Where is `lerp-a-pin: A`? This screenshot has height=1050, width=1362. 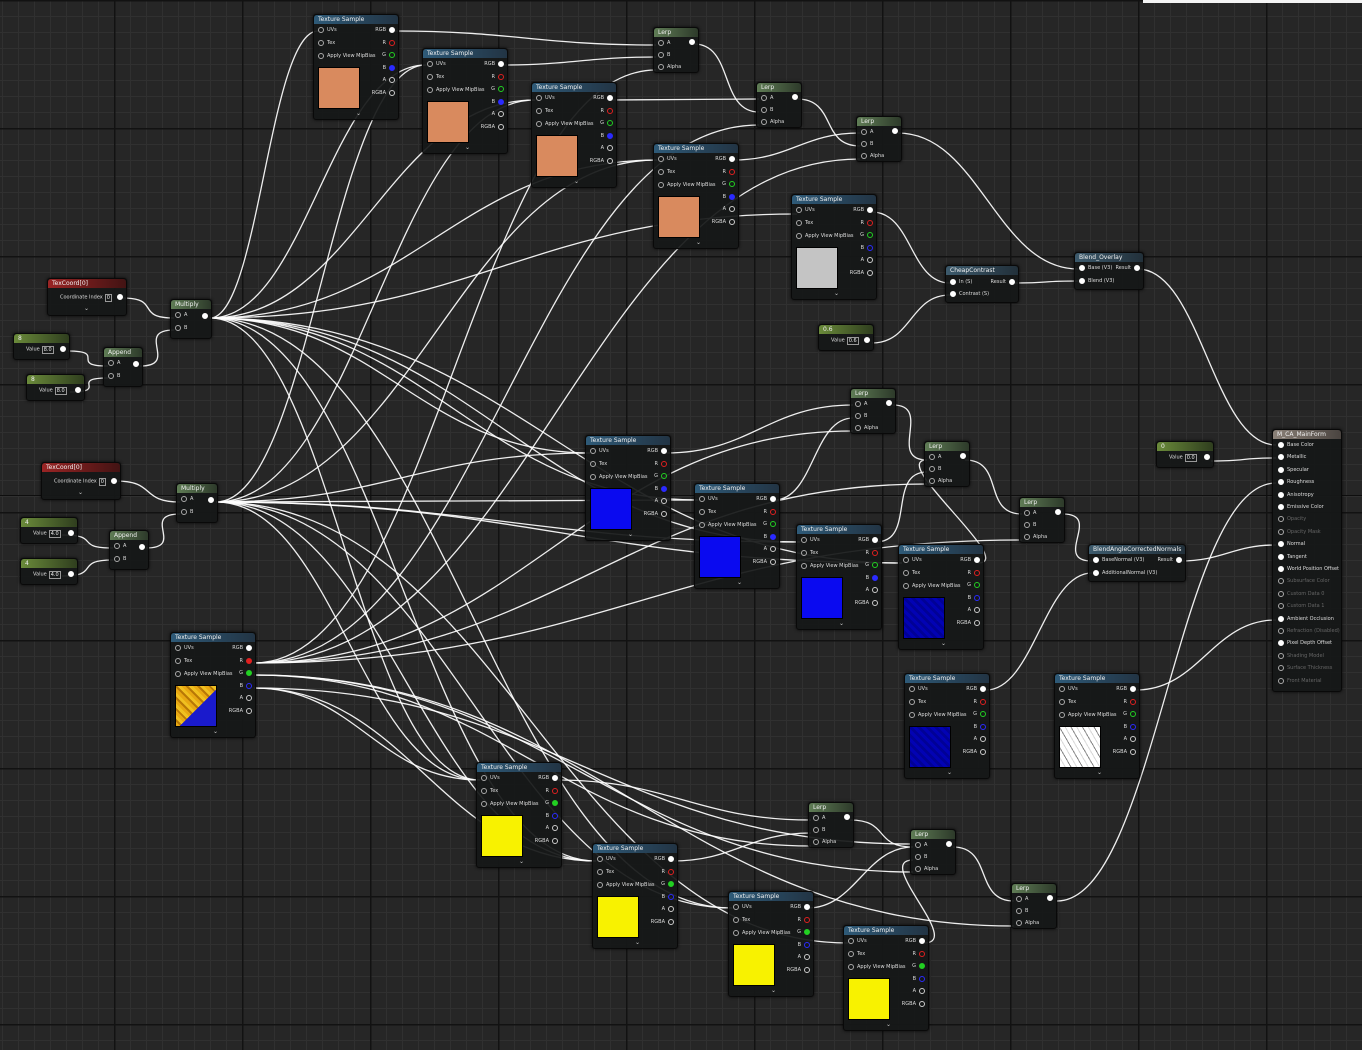
lerp-a-pin: A is located at coordinates (867, 132).